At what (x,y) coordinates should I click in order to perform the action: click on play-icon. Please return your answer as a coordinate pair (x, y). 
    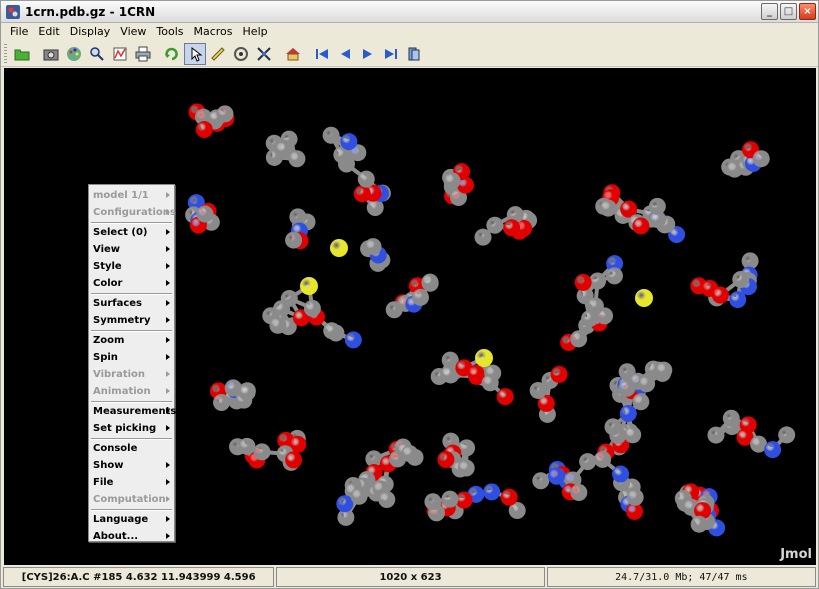
    Looking at the image, I should click on (414, 54).